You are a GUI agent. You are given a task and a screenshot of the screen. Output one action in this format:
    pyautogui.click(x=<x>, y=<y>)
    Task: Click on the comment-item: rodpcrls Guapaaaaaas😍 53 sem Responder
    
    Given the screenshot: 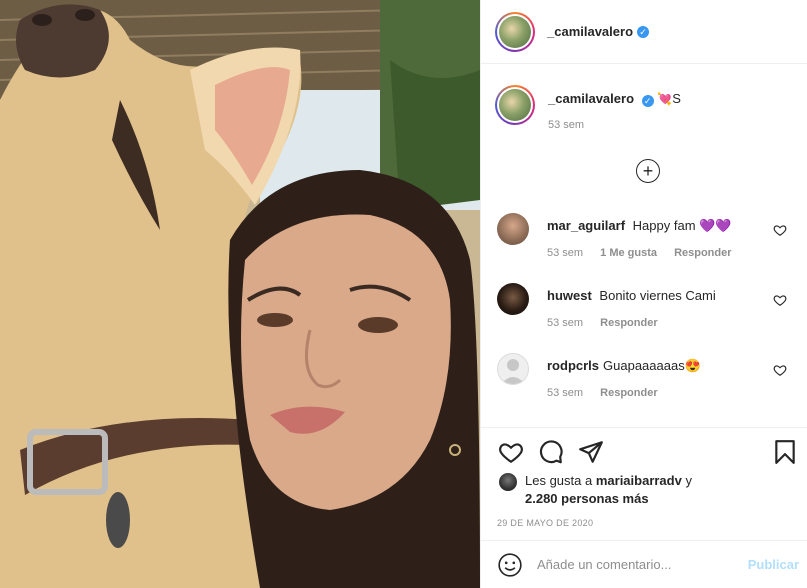 What is the action you would take?
    pyautogui.click(x=645, y=376)
    